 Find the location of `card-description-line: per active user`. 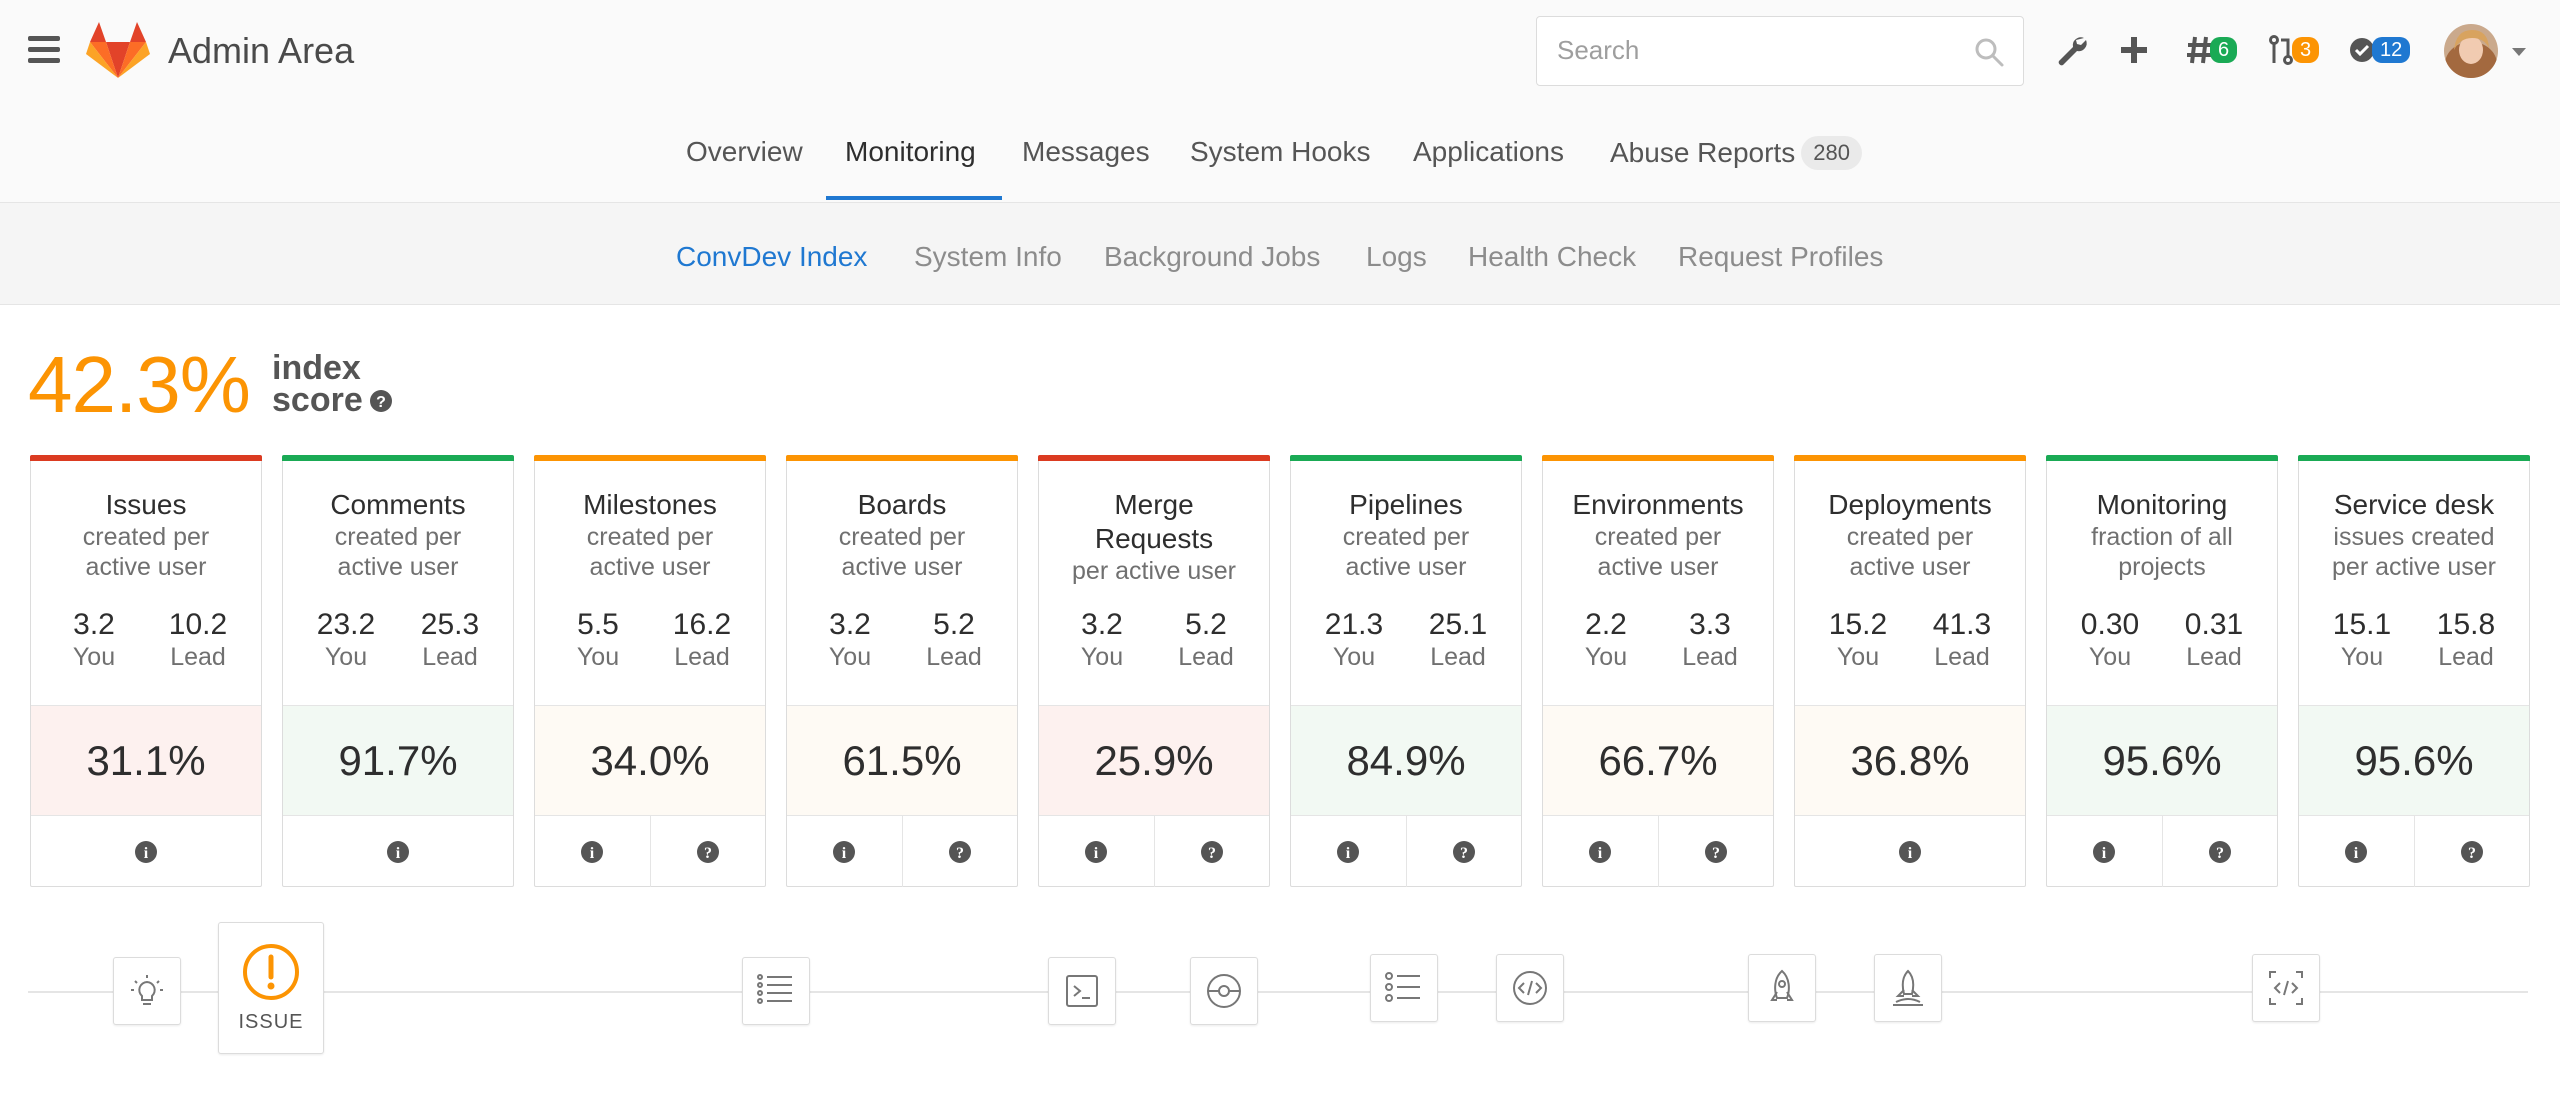

card-description-line: per active user is located at coordinates (2414, 567).